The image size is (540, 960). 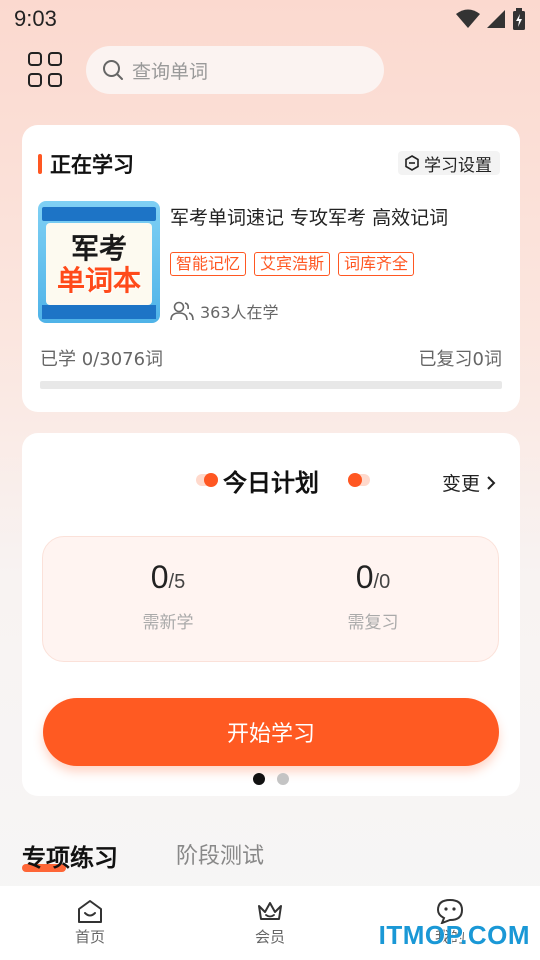 What do you see at coordinates (177, 582) in the screenshot?
I see `new-words-total: /5` at bounding box center [177, 582].